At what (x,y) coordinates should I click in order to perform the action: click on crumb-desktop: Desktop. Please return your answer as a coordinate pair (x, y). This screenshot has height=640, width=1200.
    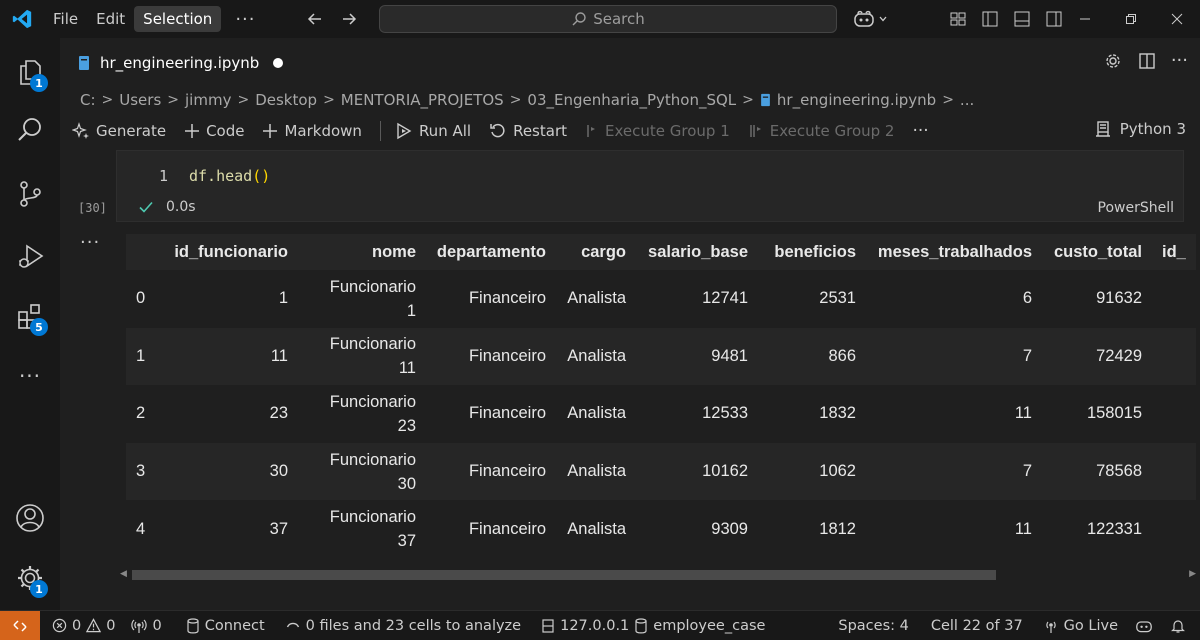
    Looking at the image, I should click on (286, 100).